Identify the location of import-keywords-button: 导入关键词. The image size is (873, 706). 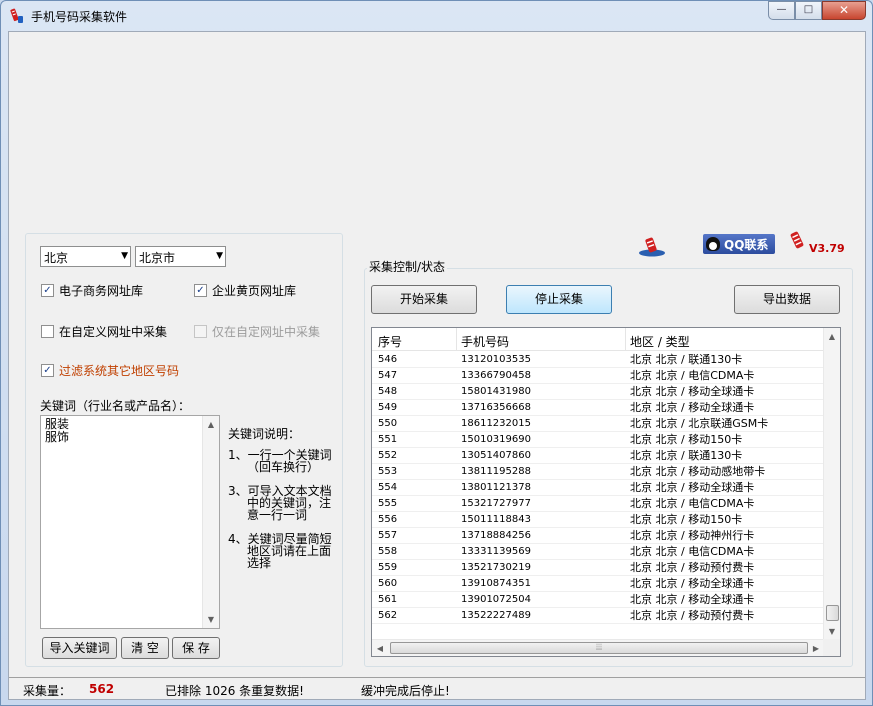
(79, 648).